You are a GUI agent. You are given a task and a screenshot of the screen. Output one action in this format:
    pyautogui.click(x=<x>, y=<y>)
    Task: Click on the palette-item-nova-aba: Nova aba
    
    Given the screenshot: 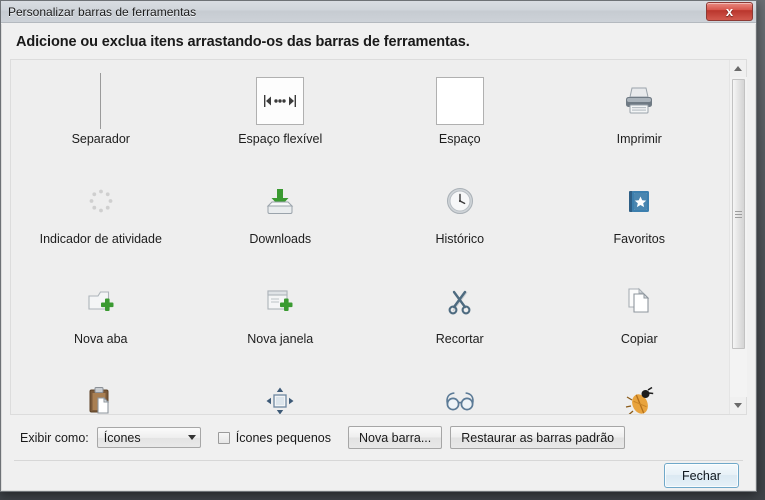 What is the action you would take?
    pyautogui.click(x=101, y=316)
    